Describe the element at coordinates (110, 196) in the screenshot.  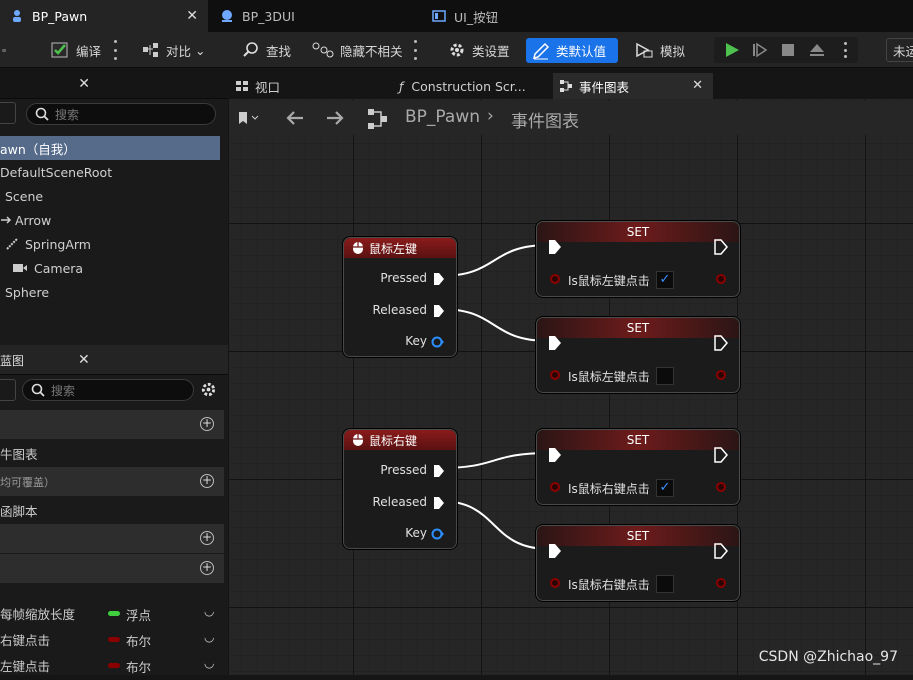
I see `tree-item-scene: Scene` at that location.